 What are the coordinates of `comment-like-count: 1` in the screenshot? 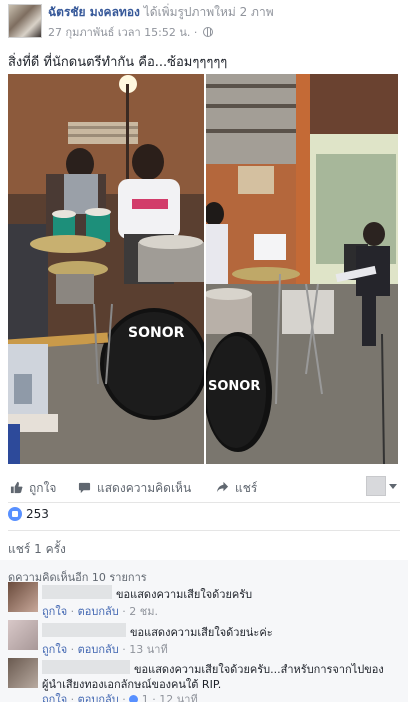 It's located at (145, 697).